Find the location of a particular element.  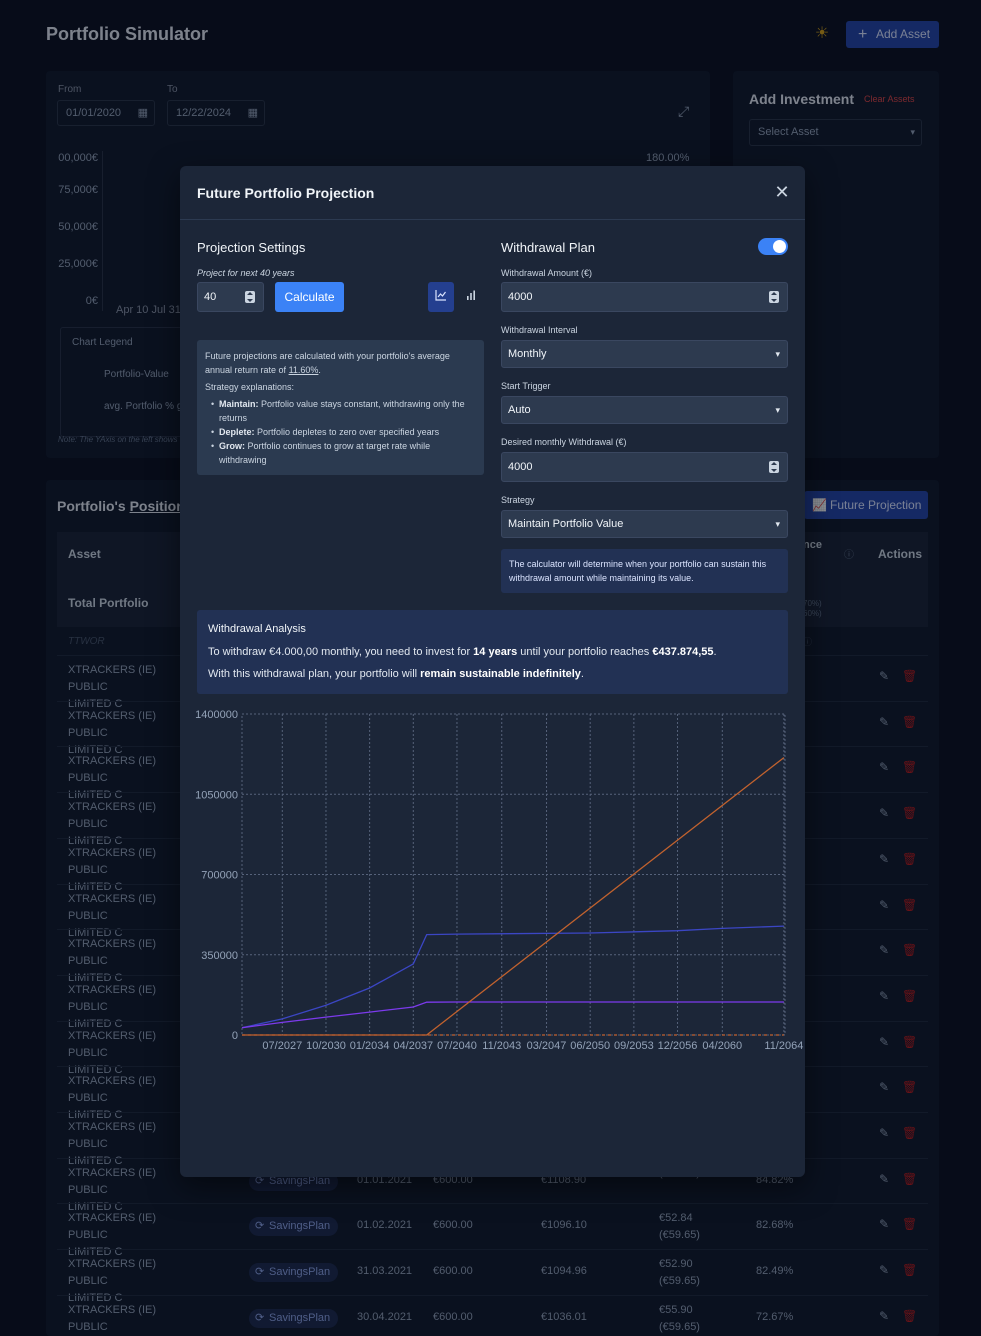

x-tick-label: 03/2047 is located at coordinates (547, 1046).